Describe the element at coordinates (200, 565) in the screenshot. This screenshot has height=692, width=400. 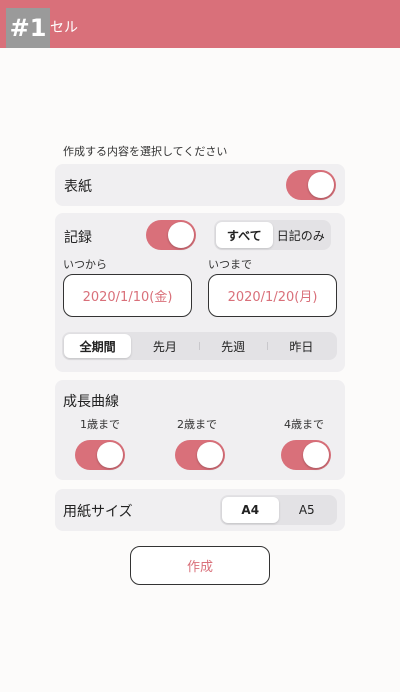
I see `create-button: 作成` at that location.